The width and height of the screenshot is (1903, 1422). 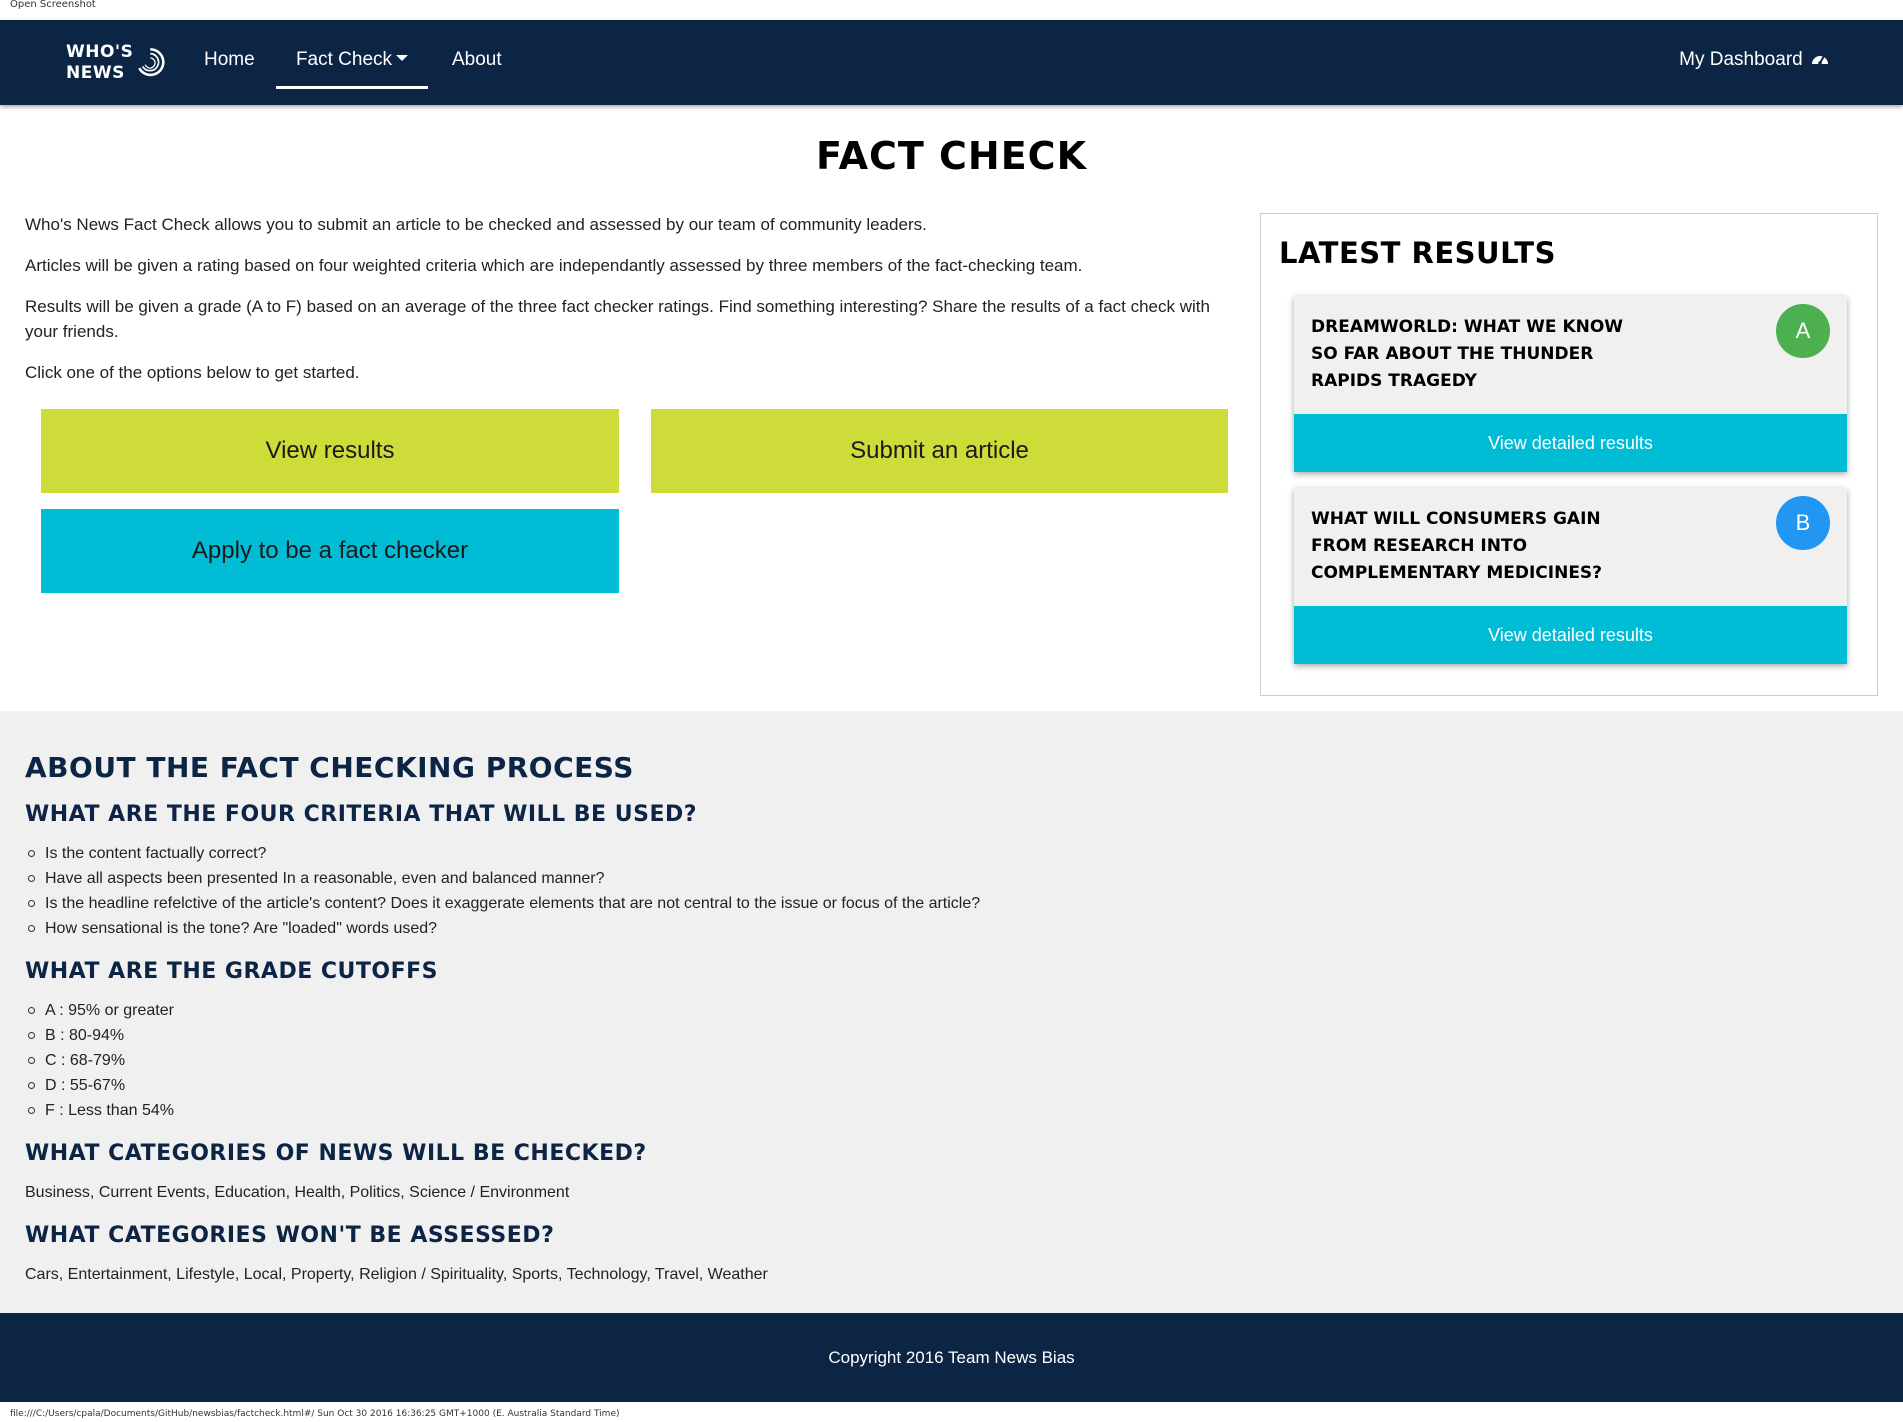 I want to click on logo-line-1: WHO'S, so click(x=100, y=52).